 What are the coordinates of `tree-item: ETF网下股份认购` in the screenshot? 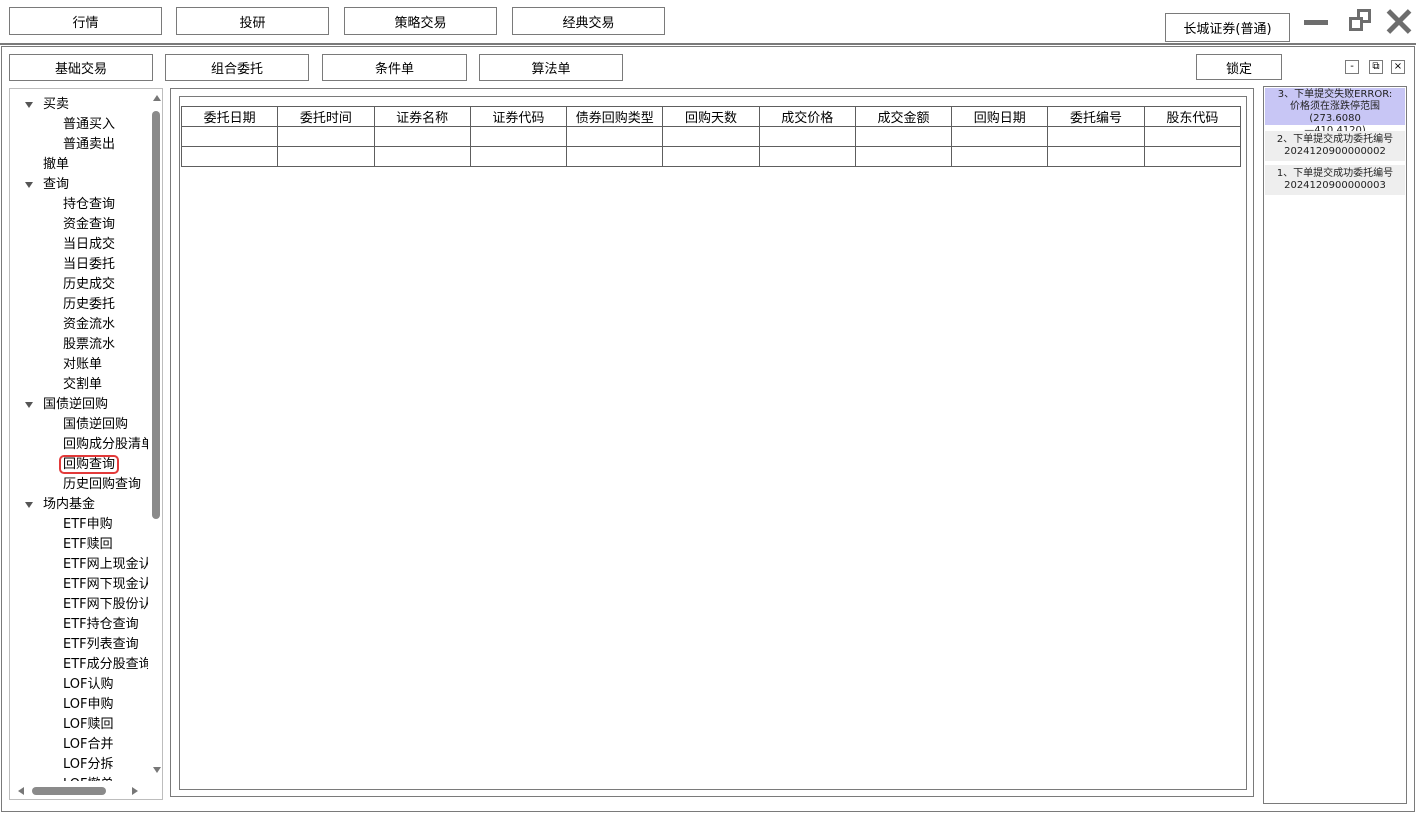 It's located at (79, 605).